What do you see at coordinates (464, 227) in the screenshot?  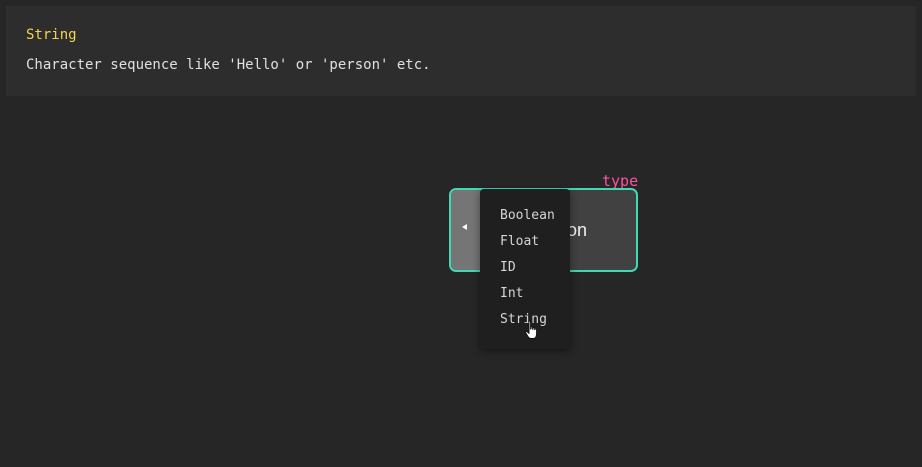 I see `caret-left-icon` at bounding box center [464, 227].